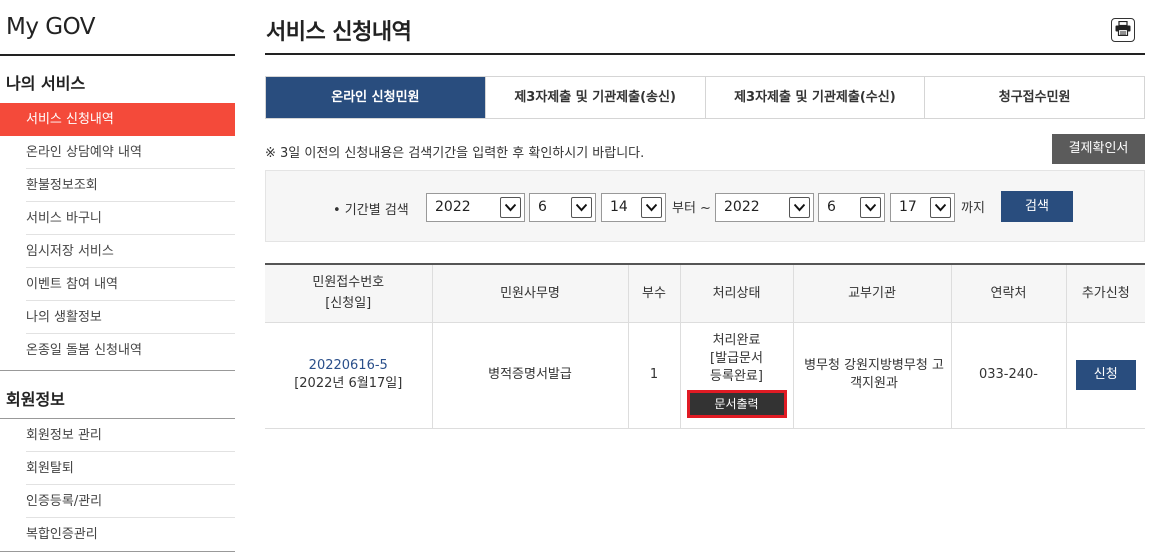  Describe the element at coordinates (64, 218) in the screenshot. I see `sidebar-item-label: 서비스 바구니` at that location.